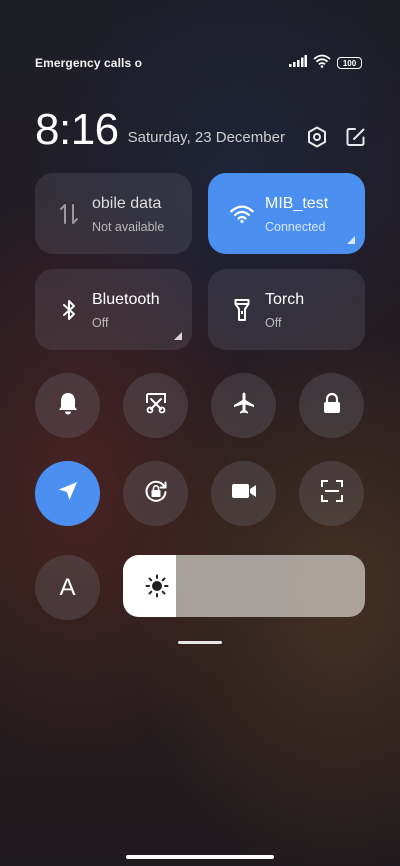  I want to click on tile-subtitle: Connected, so click(295, 227).